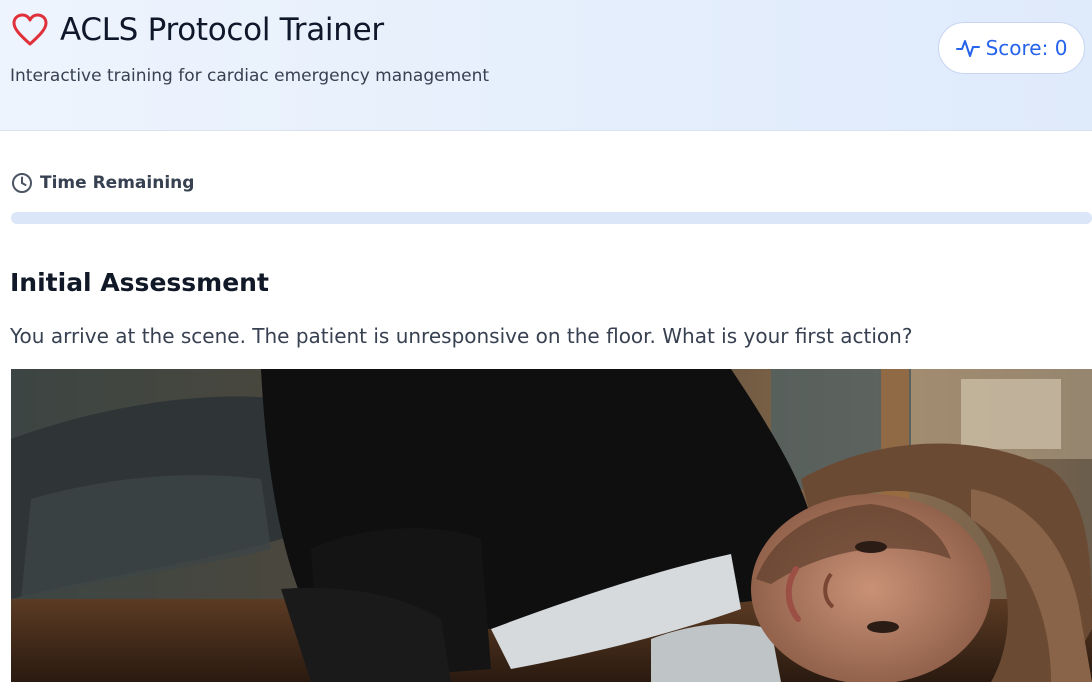 The height and width of the screenshot is (682, 1092). Describe the element at coordinates (222, 30) in the screenshot. I see `app-title: ACLS Protocol Trainer` at that location.